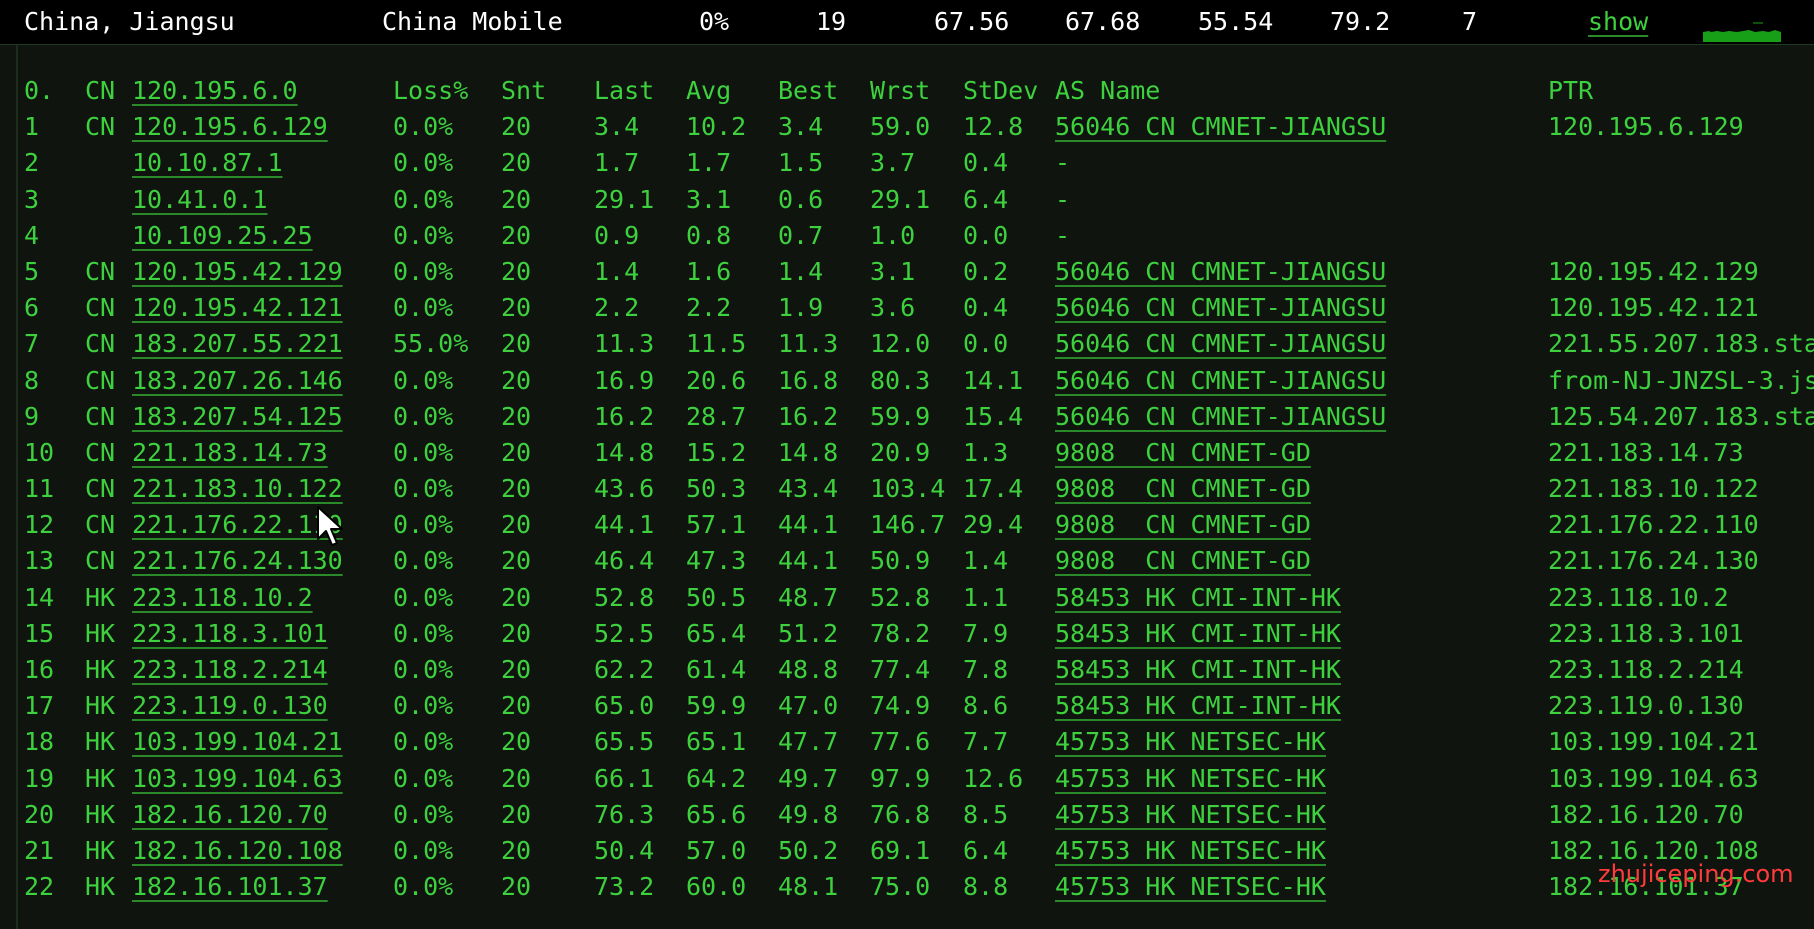 The image size is (1814, 929). I want to click on hop-avg: 57.1, so click(716, 525).